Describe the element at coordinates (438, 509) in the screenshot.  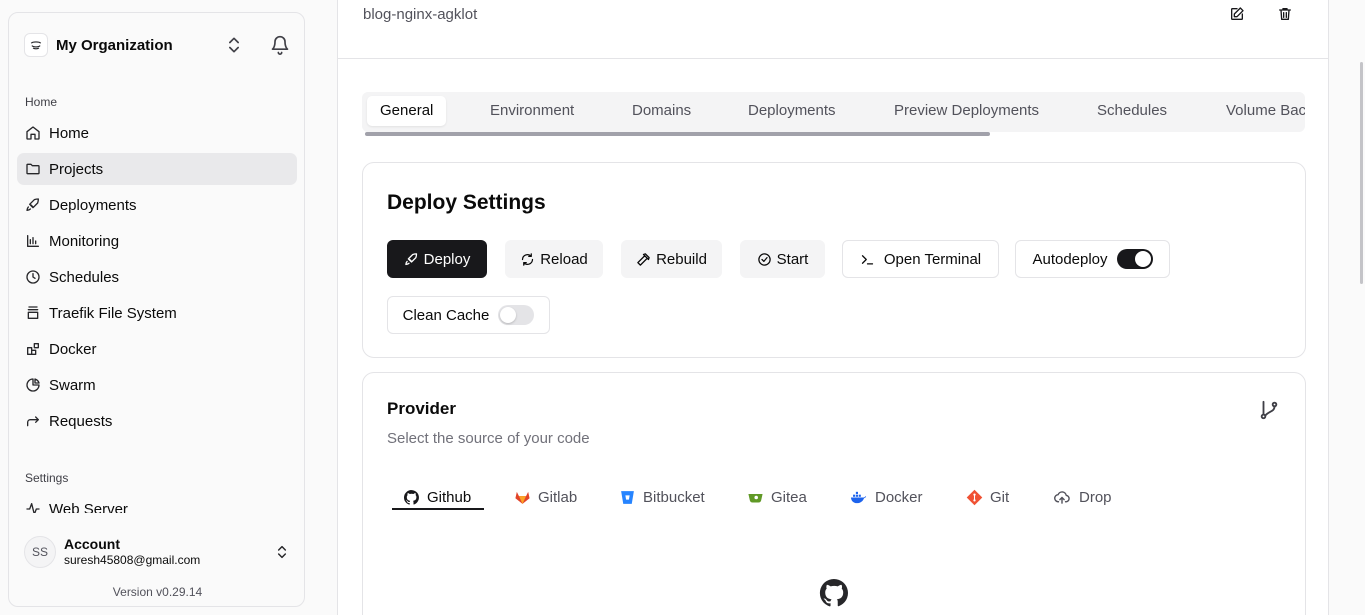
I see `active-tab-indicator` at that location.